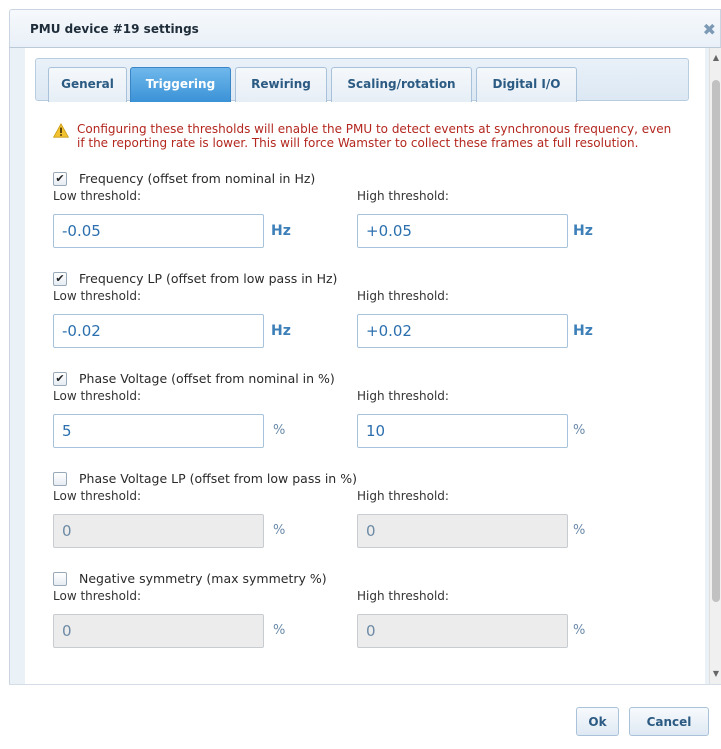 This screenshot has height=749, width=721. What do you see at coordinates (197, 178) in the screenshot?
I see `frequency-label: Frequency (offset from nominal in Hz)` at bounding box center [197, 178].